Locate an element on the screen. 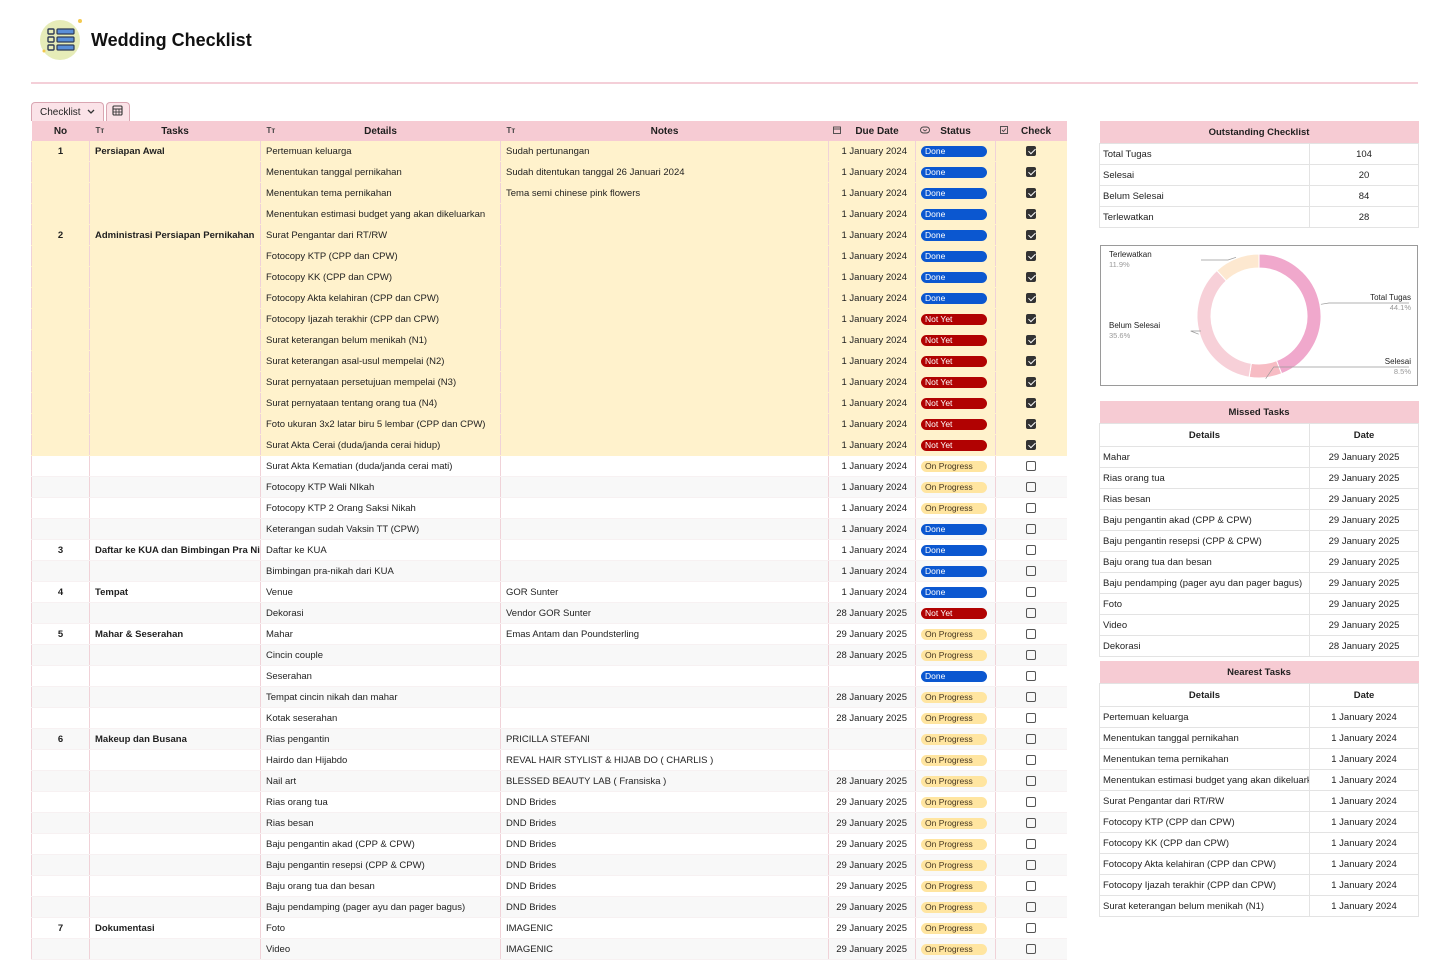 The width and height of the screenshot is (1447, 960). status-chip: Not Yet is located at coordinates (954, 403).